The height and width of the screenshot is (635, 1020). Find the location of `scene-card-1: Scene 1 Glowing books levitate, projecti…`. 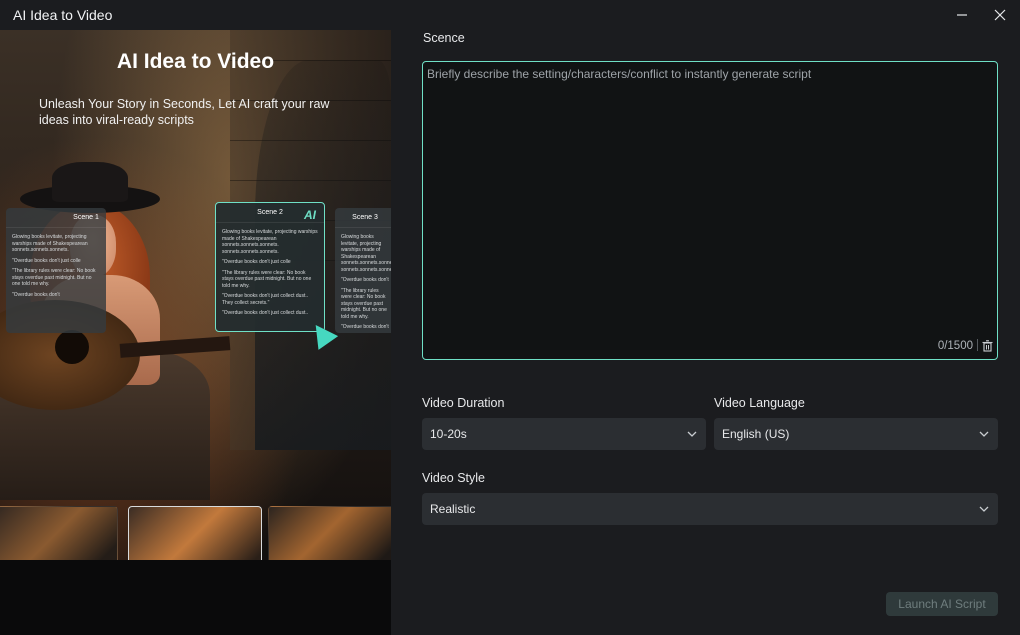

scene-card-1: Scene 1 Glowing books levitate, projecti… is located at coordinates (56, 270).